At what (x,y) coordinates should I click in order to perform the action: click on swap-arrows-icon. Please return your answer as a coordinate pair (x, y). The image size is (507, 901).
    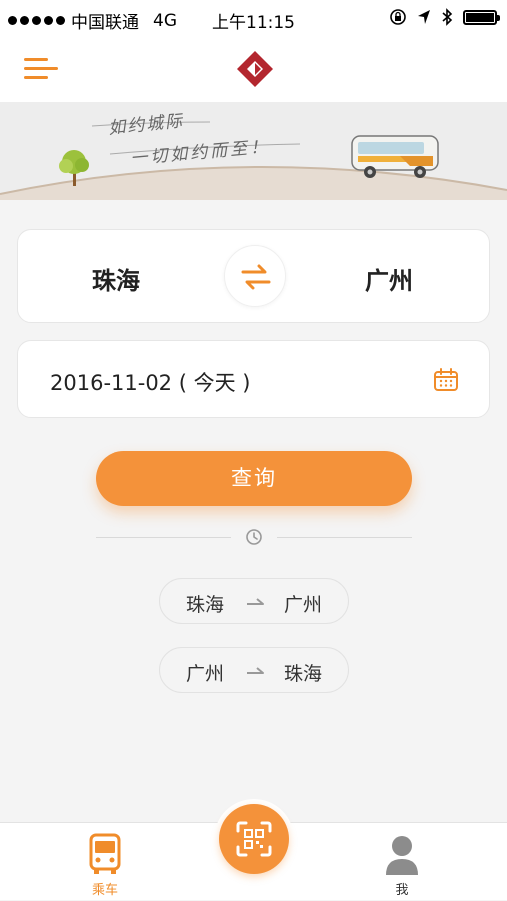
    Looking at the image, I should click on (256, 277).